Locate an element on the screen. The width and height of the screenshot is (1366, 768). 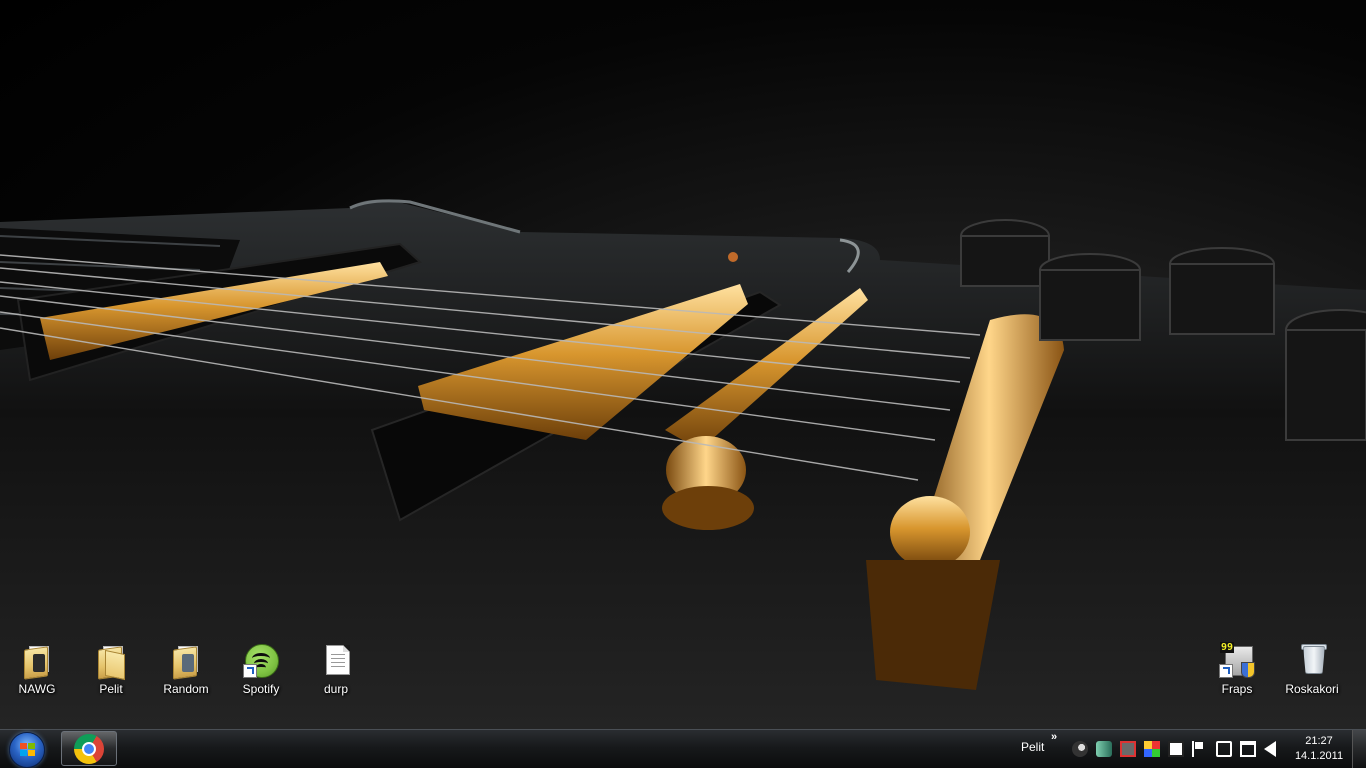
desktop-icon-pelit: Pelit is located at coordinates (111, 675).